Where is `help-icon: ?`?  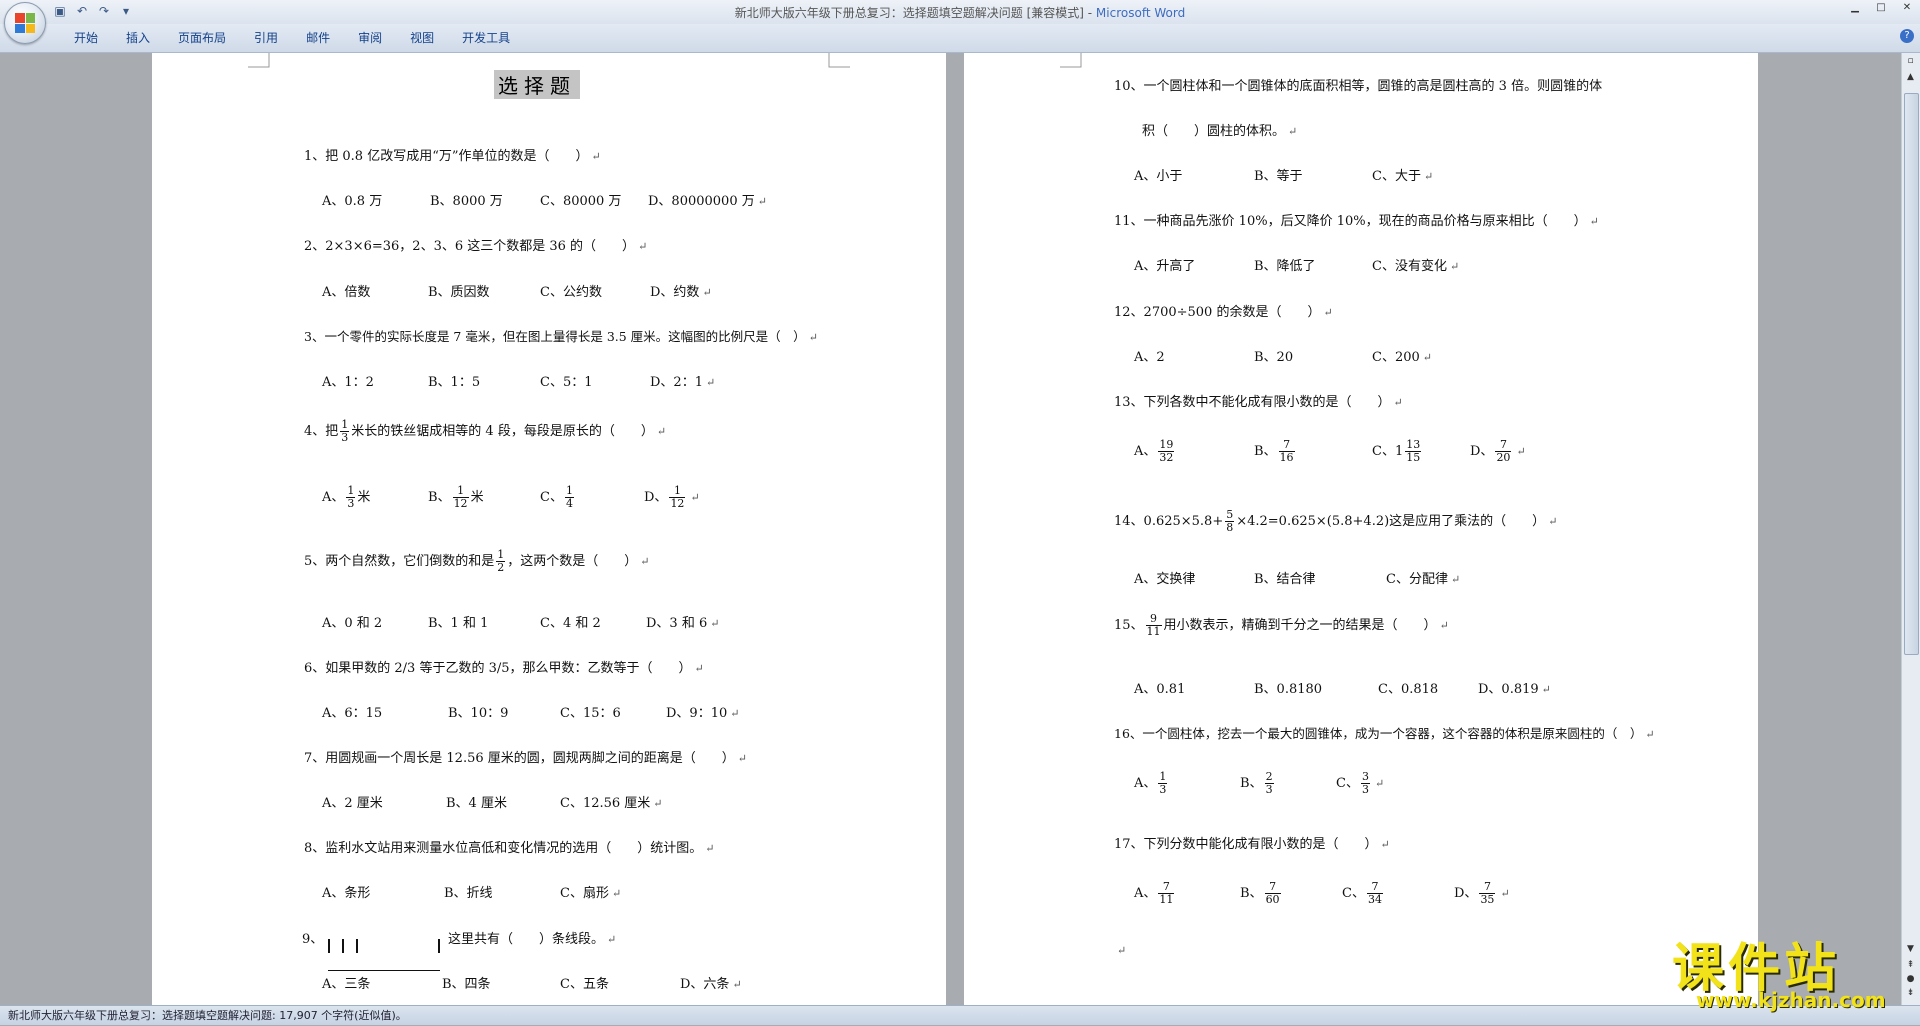 help-icon: ? is located at coordinates (1907, 36).